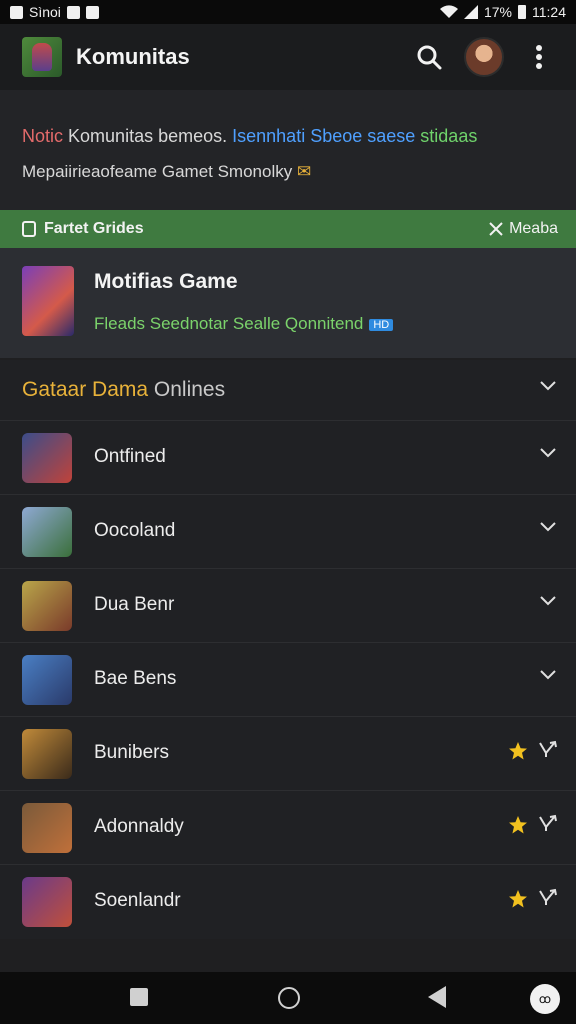 The image size is (576, 1024). I want to click on app-logo, so click(42, 57).